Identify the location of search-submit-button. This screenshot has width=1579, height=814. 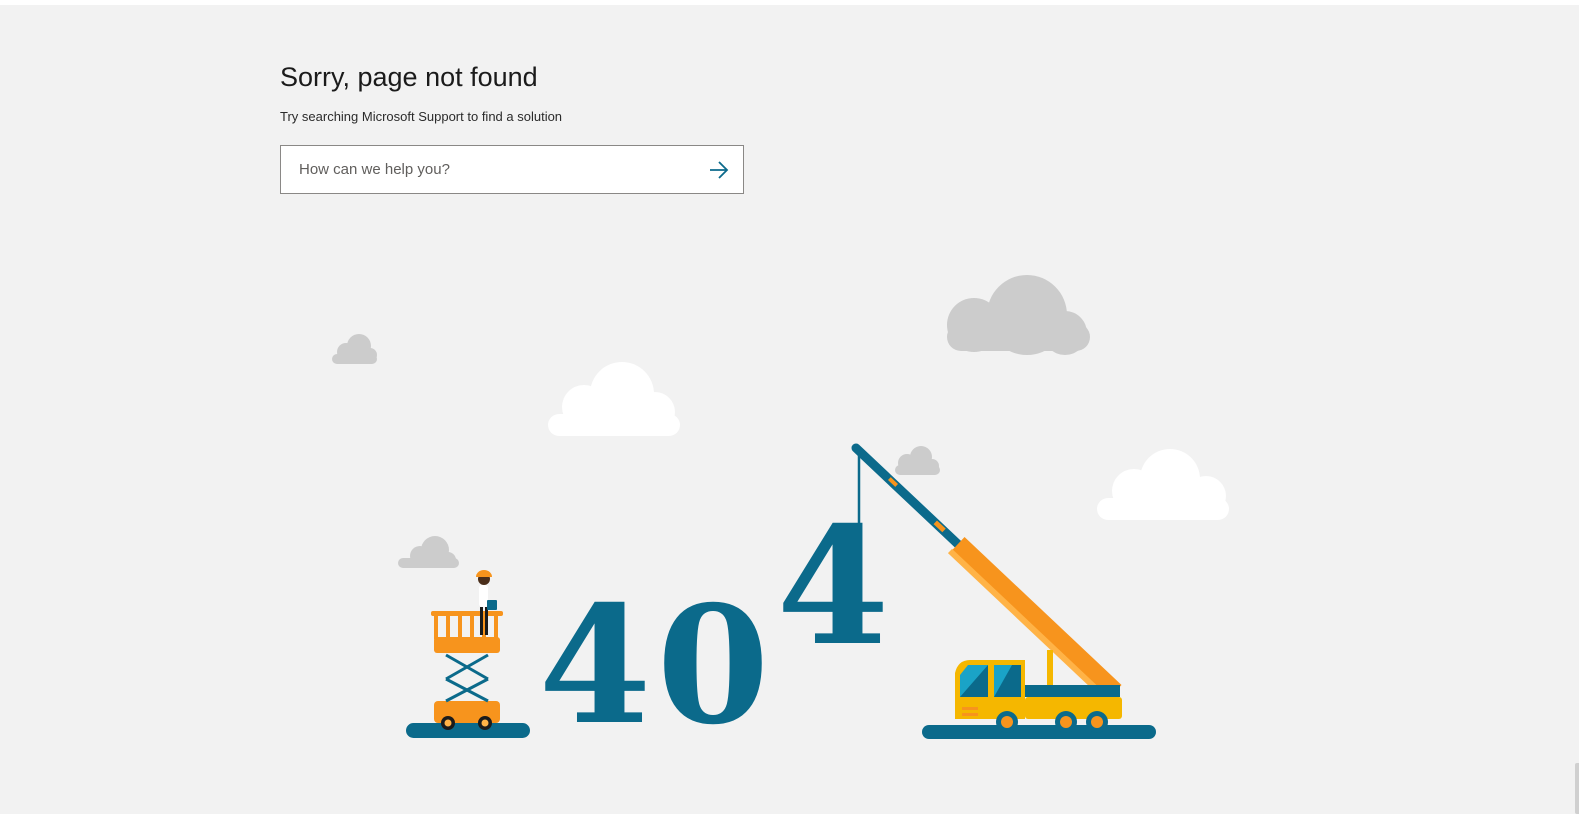
(719, 170).